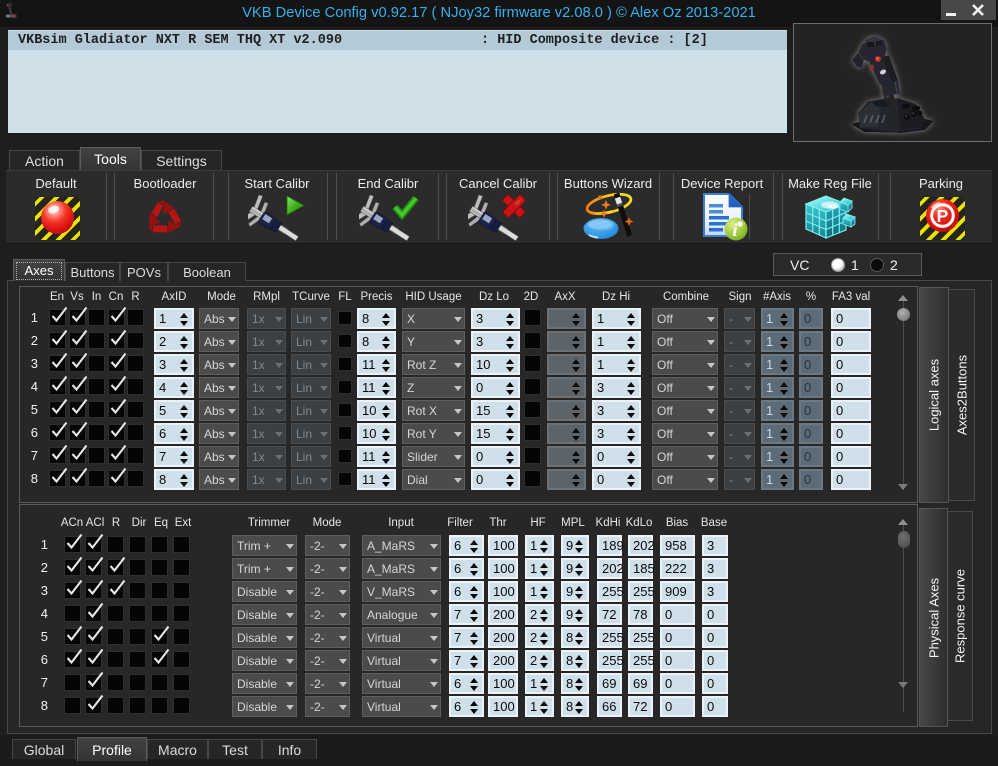 The height and width of the screenshot is (766, 998). I want to click on svg-text: i, so click(734, 230).